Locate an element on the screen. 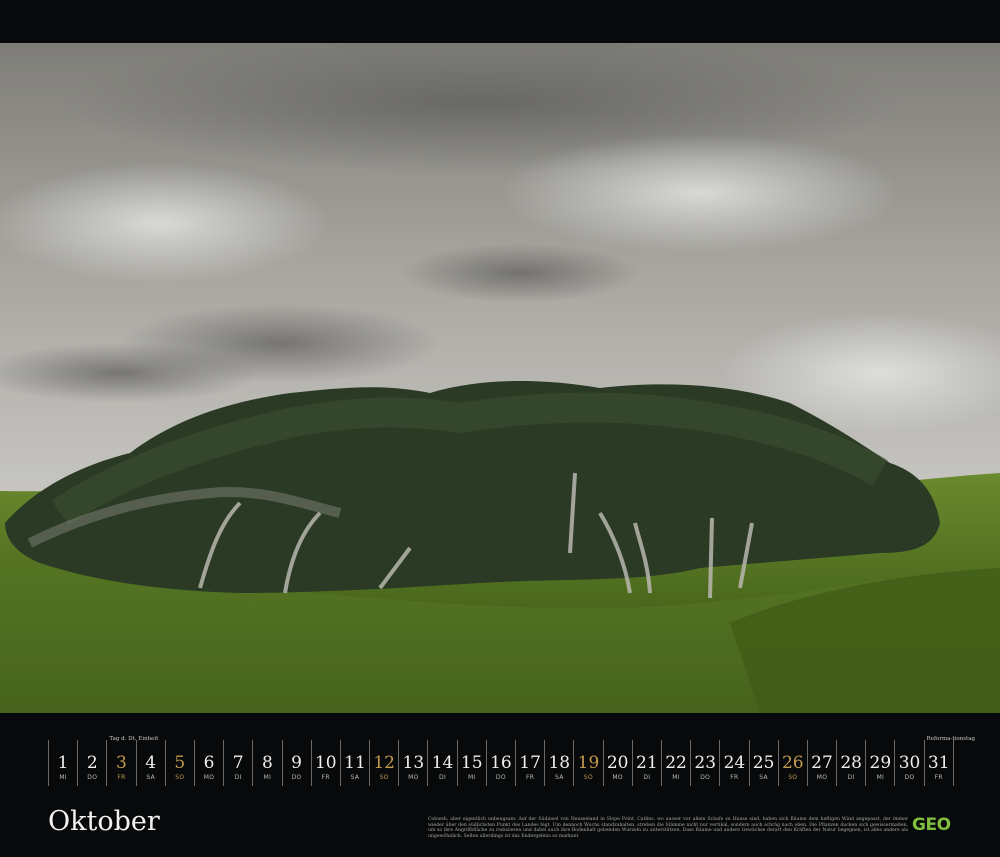  day-cell: 13 MO is located at coordinates (412, 763).